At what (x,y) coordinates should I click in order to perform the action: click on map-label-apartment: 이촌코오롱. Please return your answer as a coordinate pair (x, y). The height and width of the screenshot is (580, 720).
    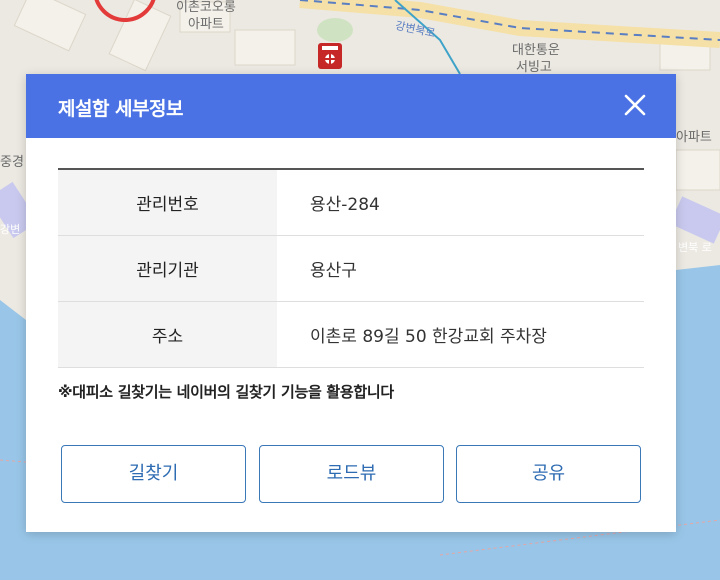
    Looking at the image, I should click on (206, 7).